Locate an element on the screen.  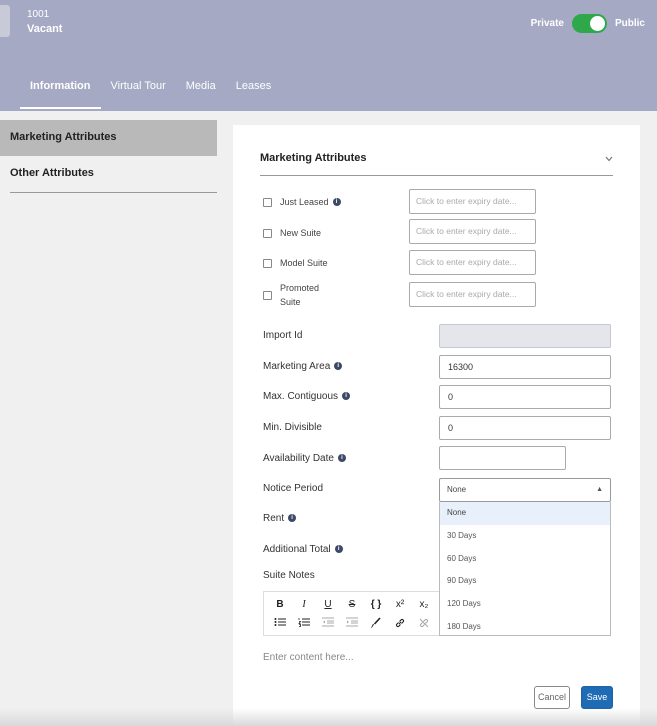
sidebar: Marketing Attributes Other Attributes is located at coordinates (108, 156).